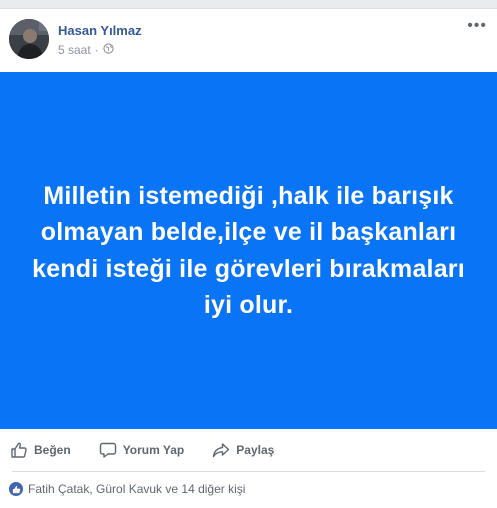 This screenshot has width=497, height=508. I want to click on comment-icon, so click(108, 450).